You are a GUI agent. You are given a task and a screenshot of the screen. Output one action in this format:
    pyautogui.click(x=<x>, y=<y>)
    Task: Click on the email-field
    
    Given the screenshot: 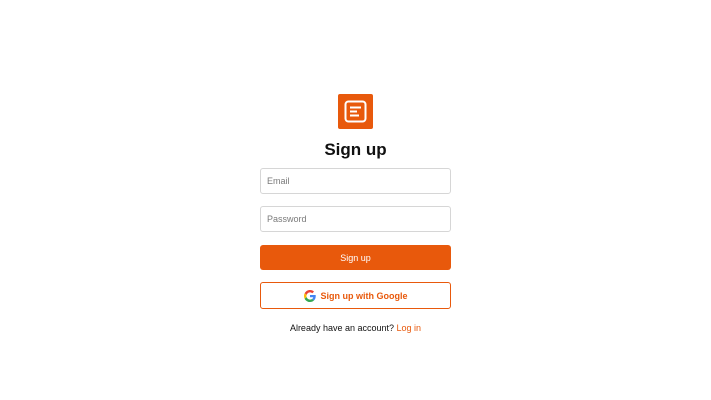 What is the action you would take?
    pyautogui.click(x=355, y=181)
    